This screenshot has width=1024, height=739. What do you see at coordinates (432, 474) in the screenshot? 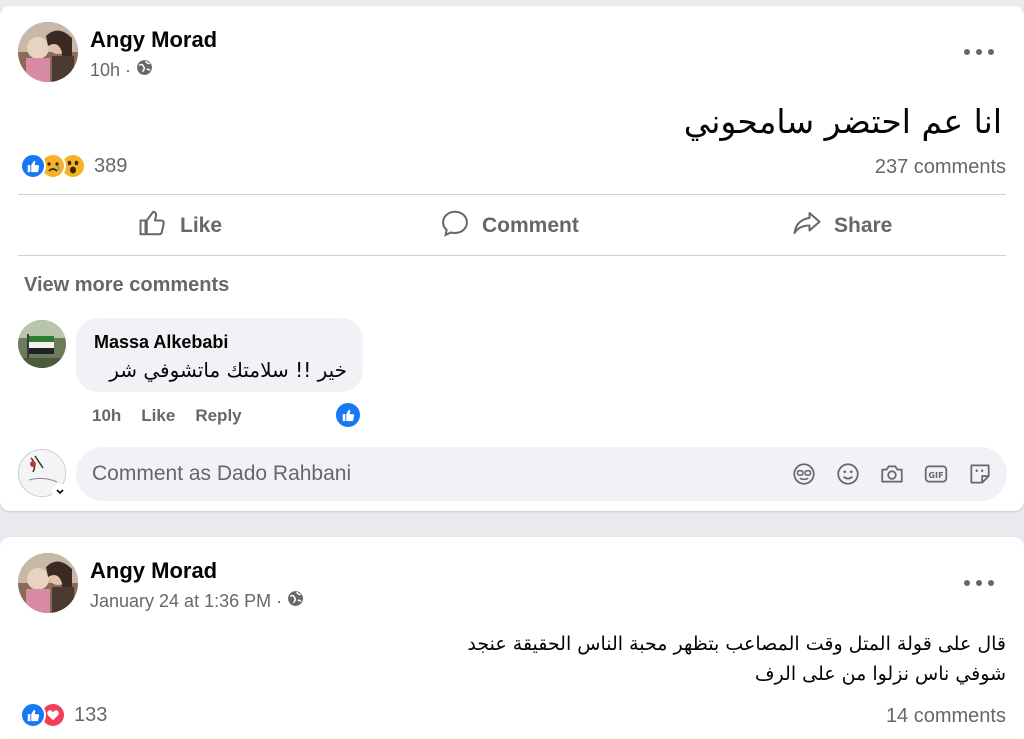
I see `comment-input` at bounding box center [432, 474].